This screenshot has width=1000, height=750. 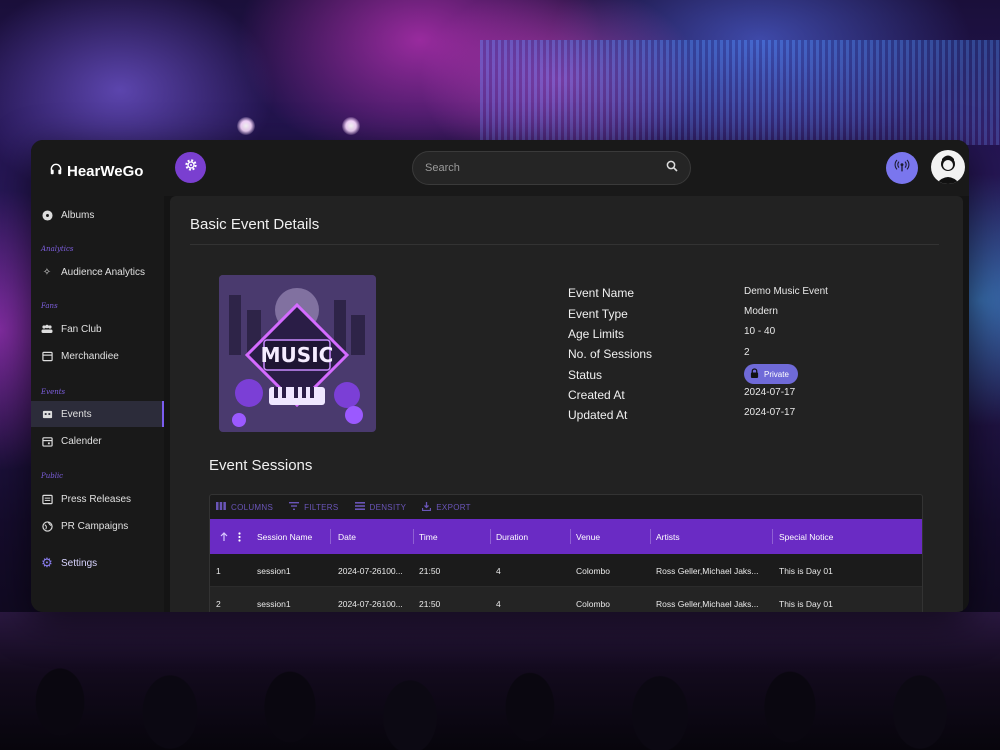 I want to click on detail-label: Event Name, so click(x=601, y=293).